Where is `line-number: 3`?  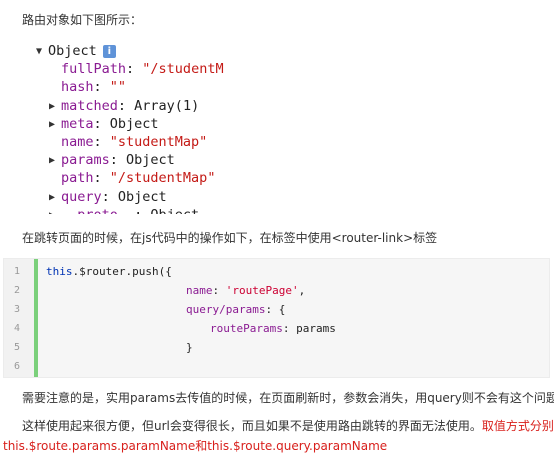
line-number: 3 is located at coordinates (17, 309).